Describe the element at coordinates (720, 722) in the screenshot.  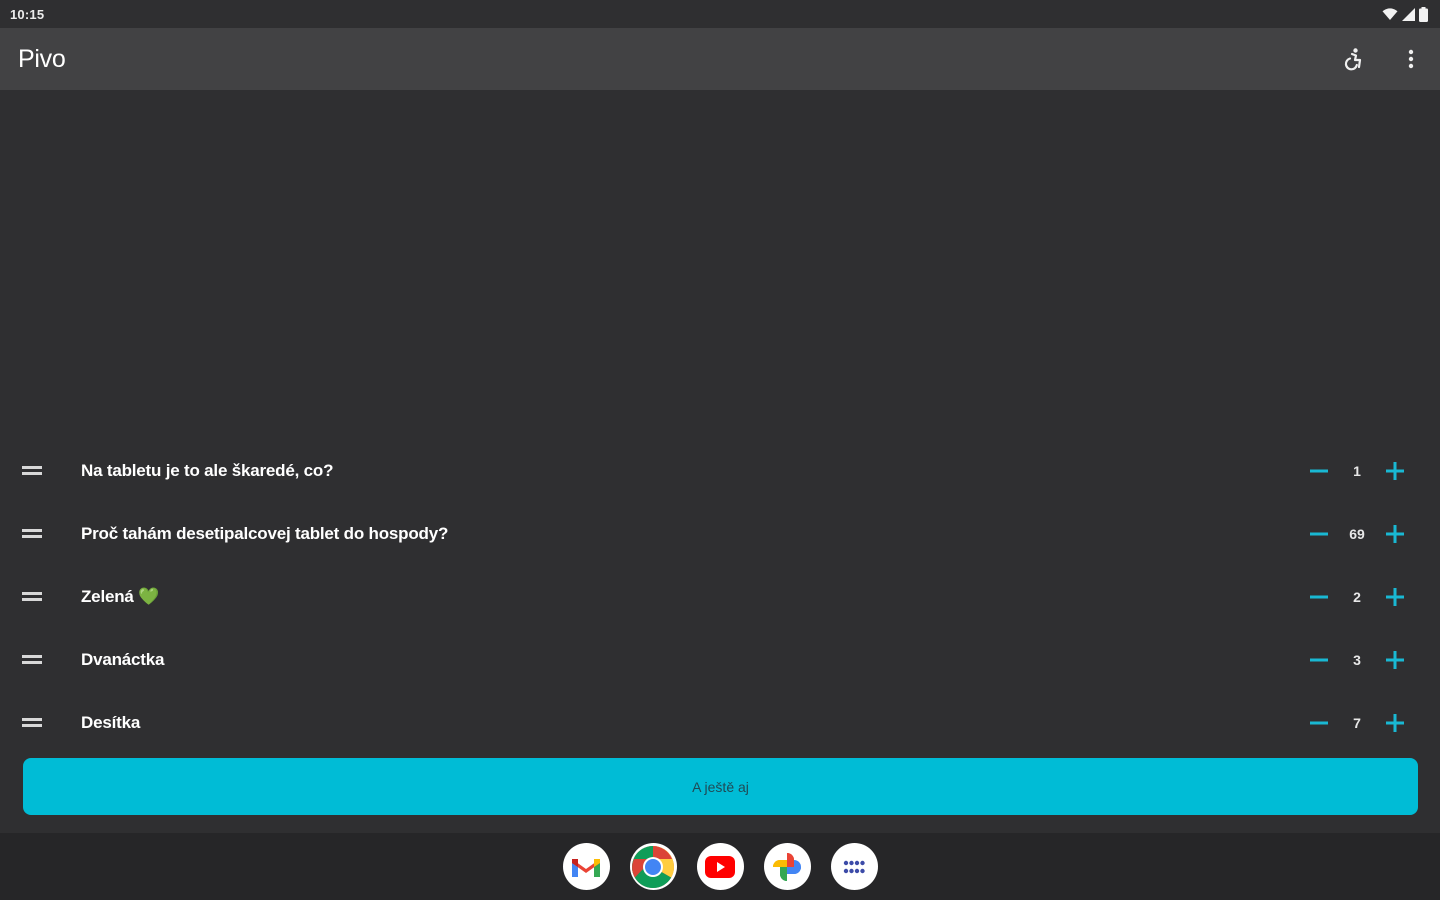
I see `list-item: Desítka 7` at that location.